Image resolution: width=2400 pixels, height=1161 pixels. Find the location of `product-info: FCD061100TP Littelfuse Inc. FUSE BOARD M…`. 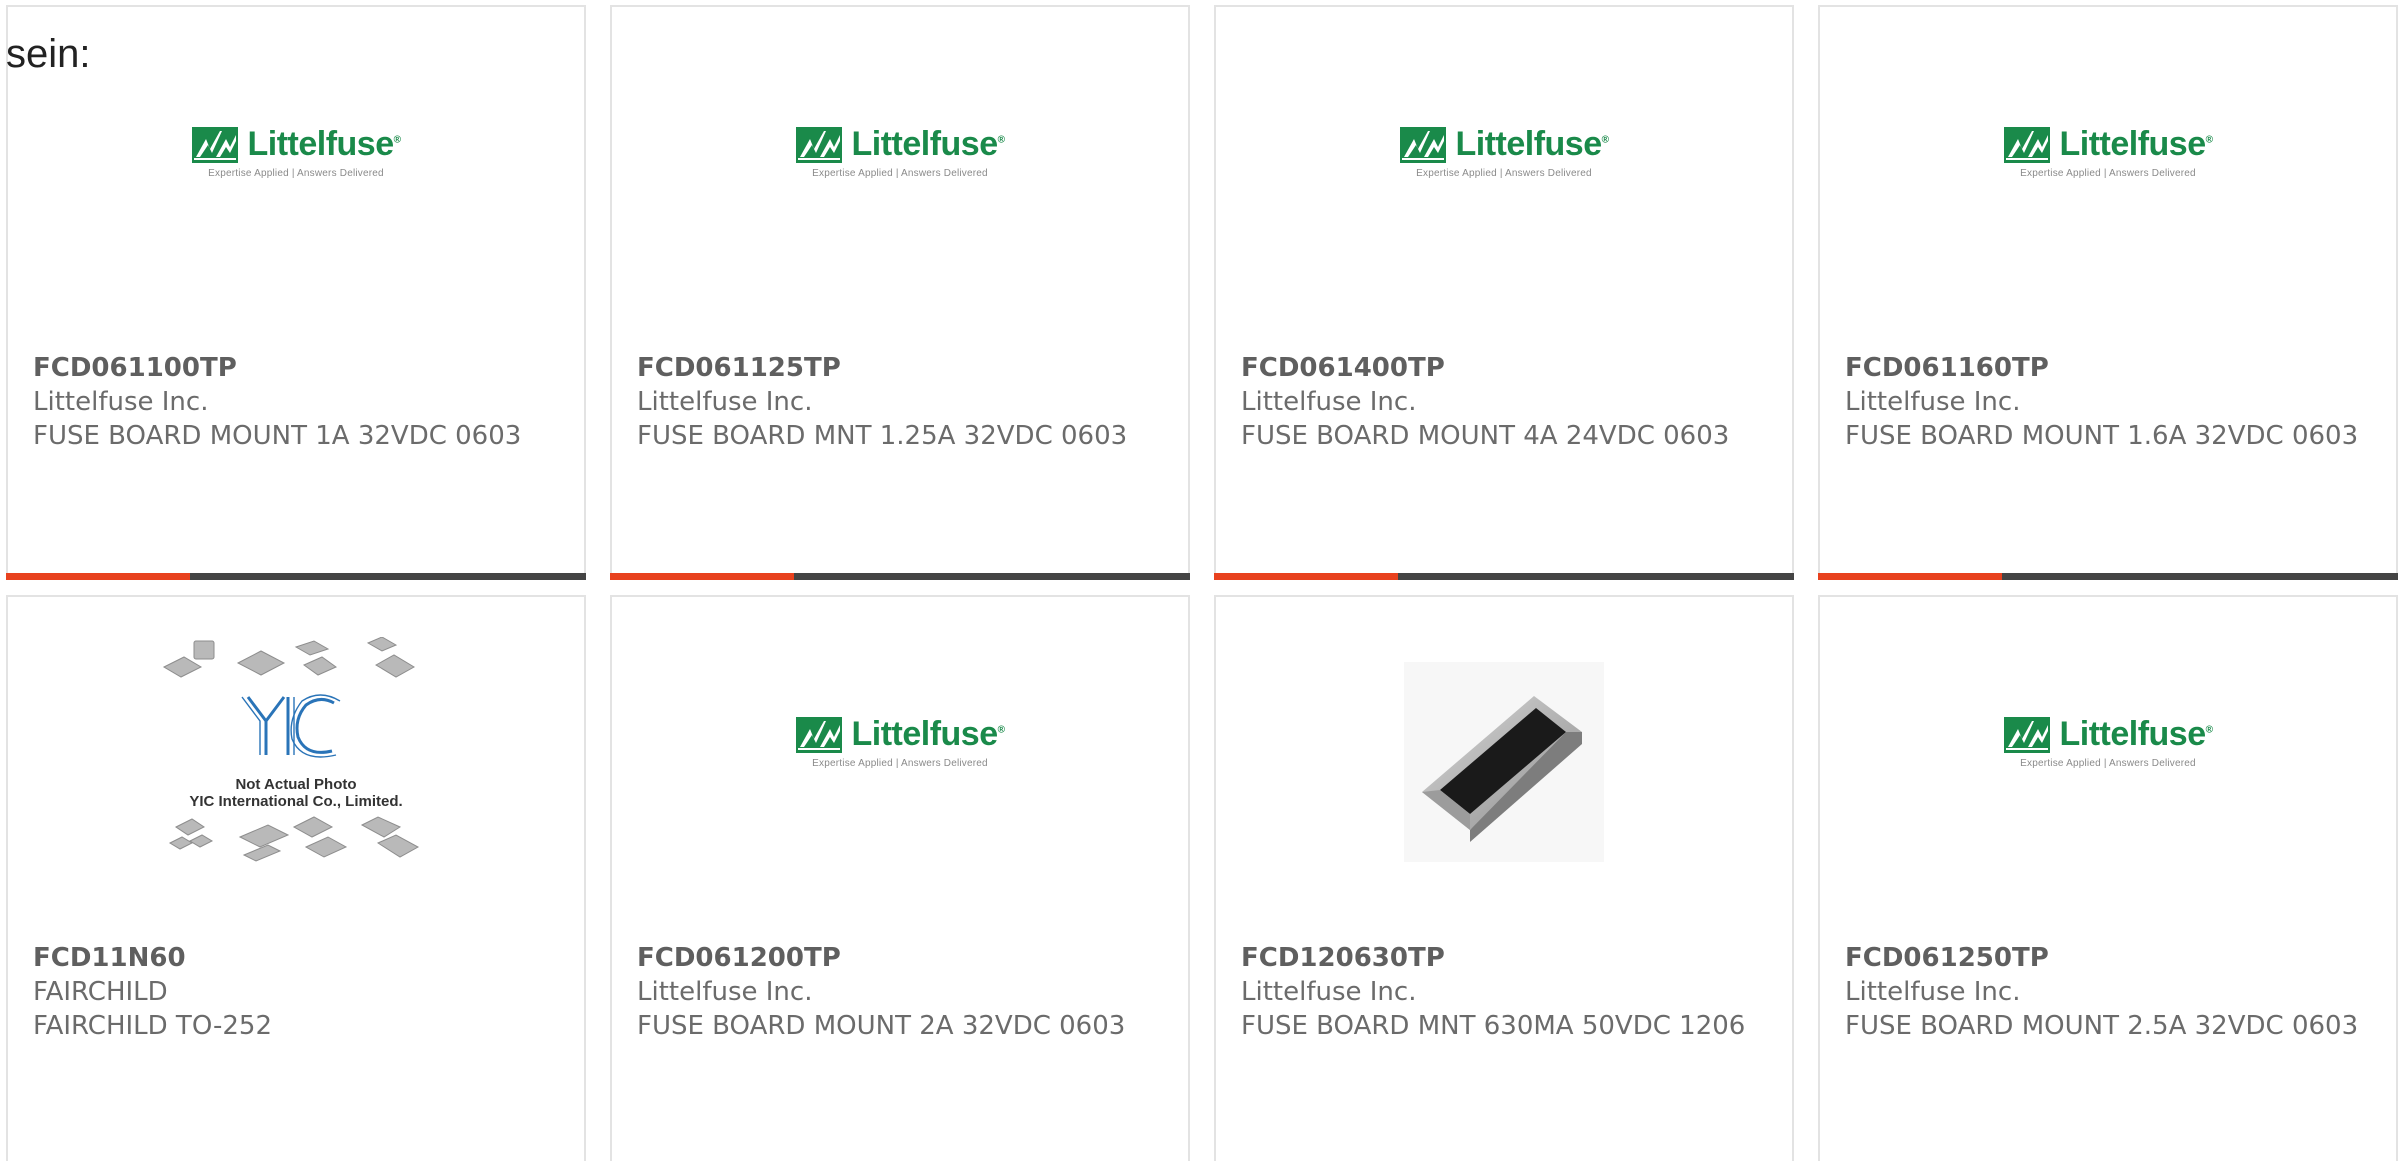

product-info: FCD061100TP Littelfuse Inc. FUSE BOARD M… is located at coordinates (298, 402).